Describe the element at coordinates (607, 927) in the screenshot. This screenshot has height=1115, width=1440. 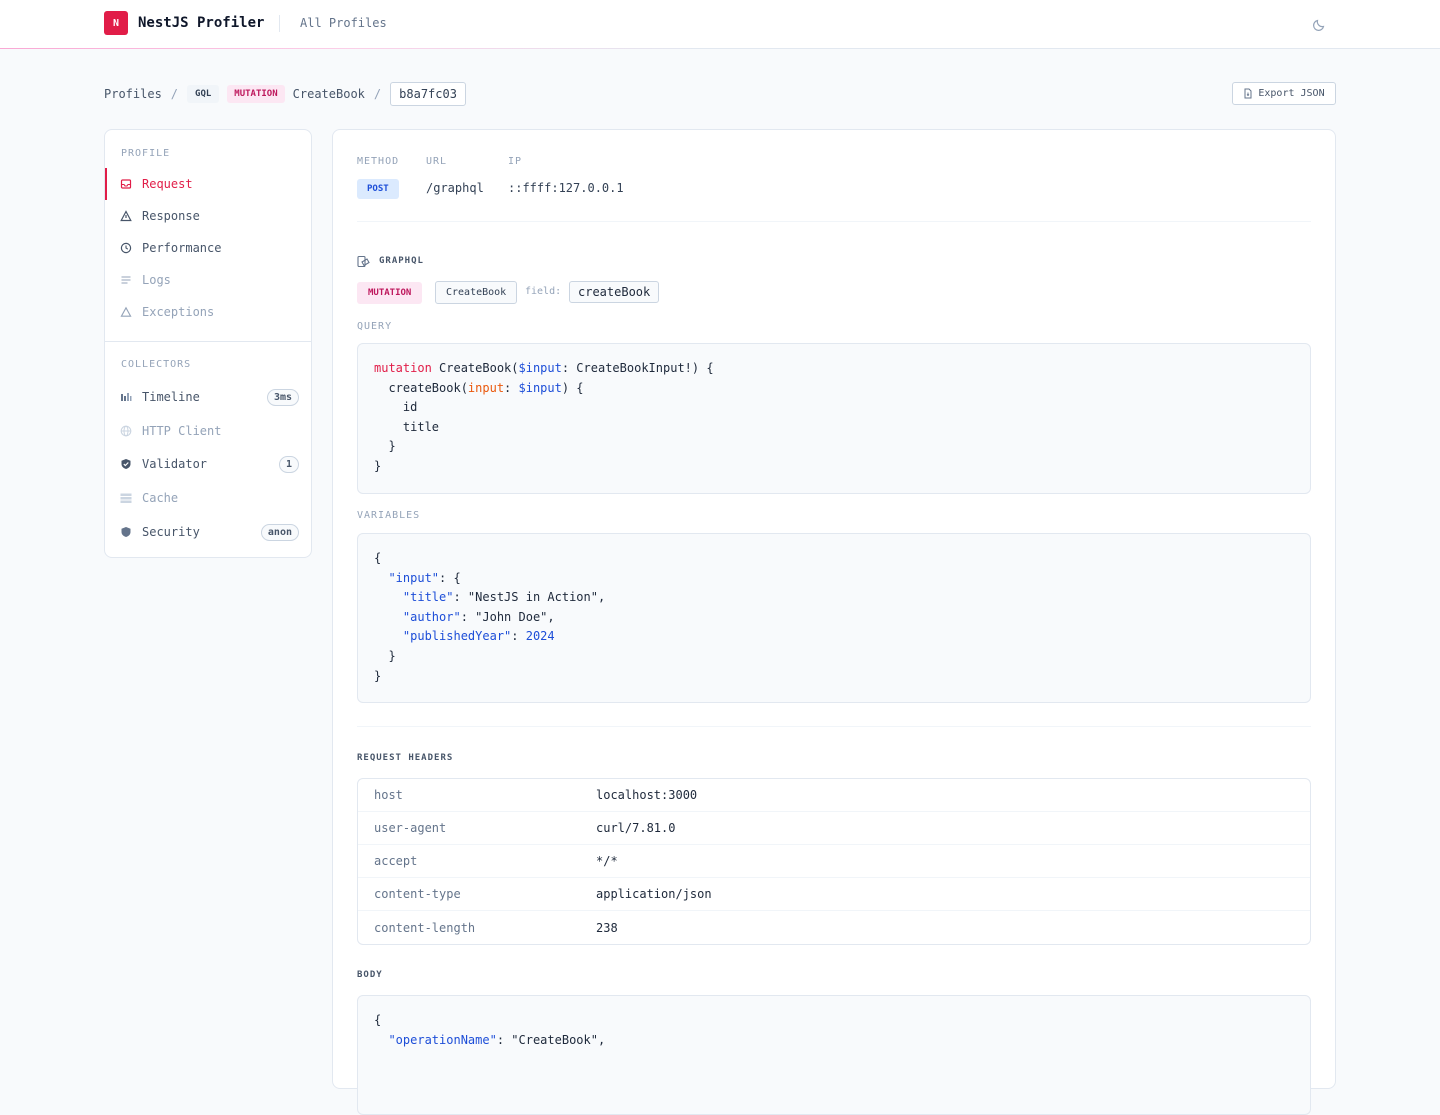
I see `header-value: 238` at that location.